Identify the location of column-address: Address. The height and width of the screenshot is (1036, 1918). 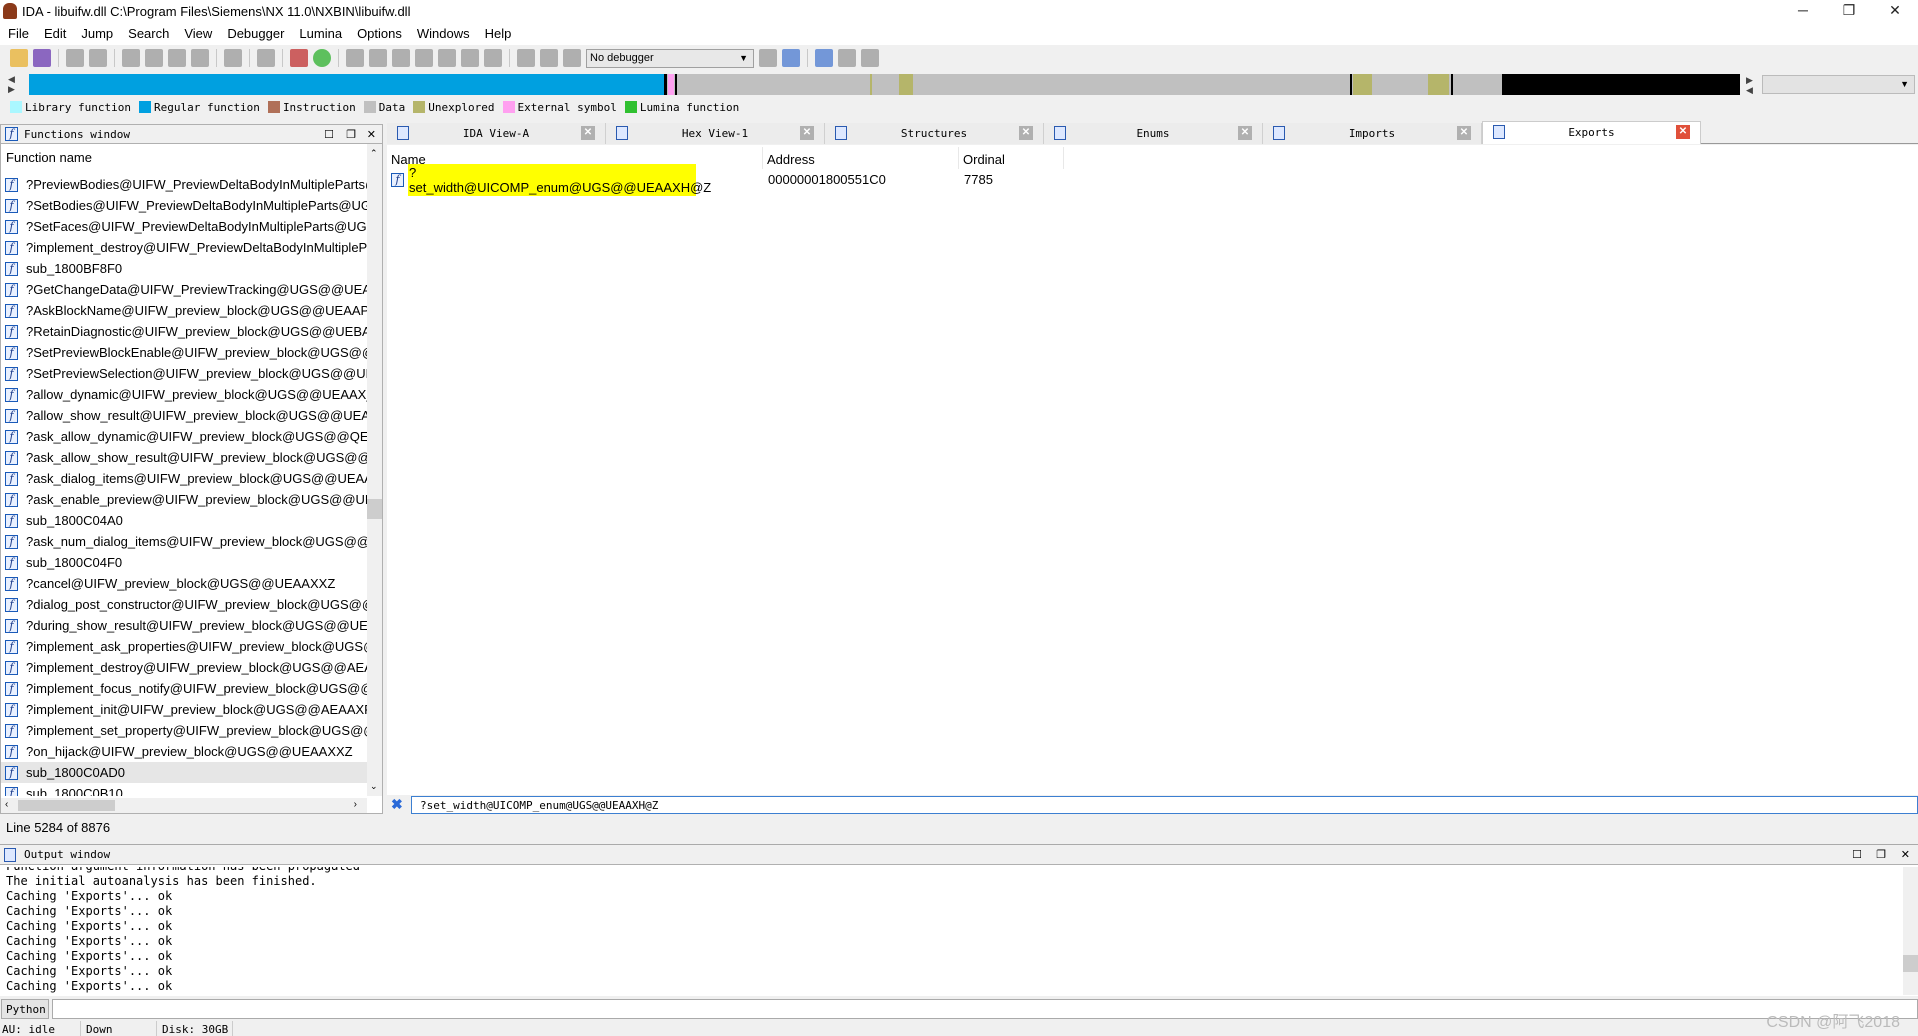
(861, 158).